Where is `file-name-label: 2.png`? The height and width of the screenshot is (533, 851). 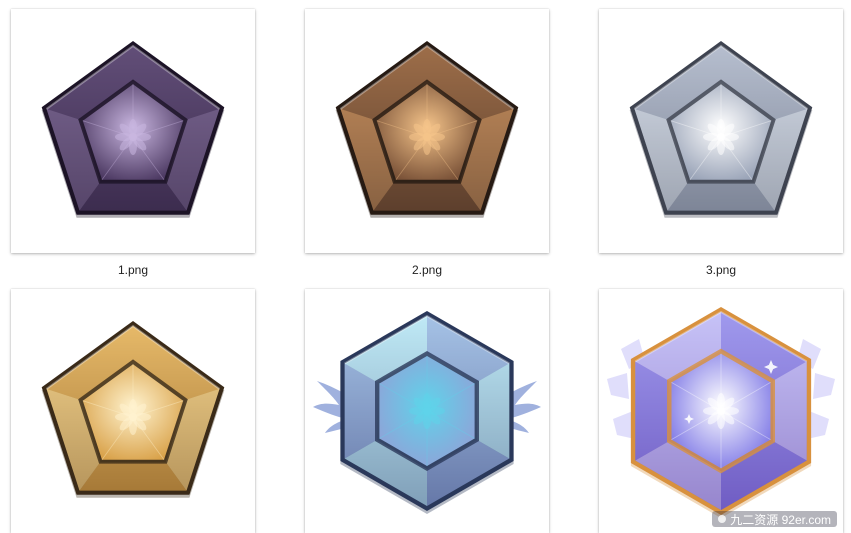 file-name-label: 2.png is located at coordinates (427, 270).